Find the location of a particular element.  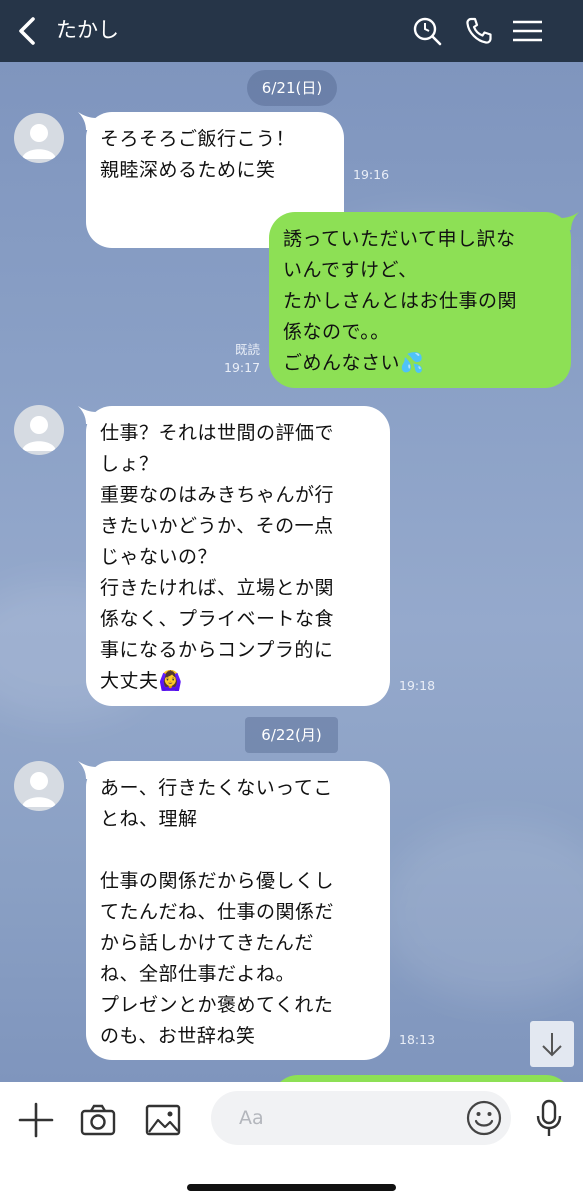

menu-icon is located at coordinates (527, 31).